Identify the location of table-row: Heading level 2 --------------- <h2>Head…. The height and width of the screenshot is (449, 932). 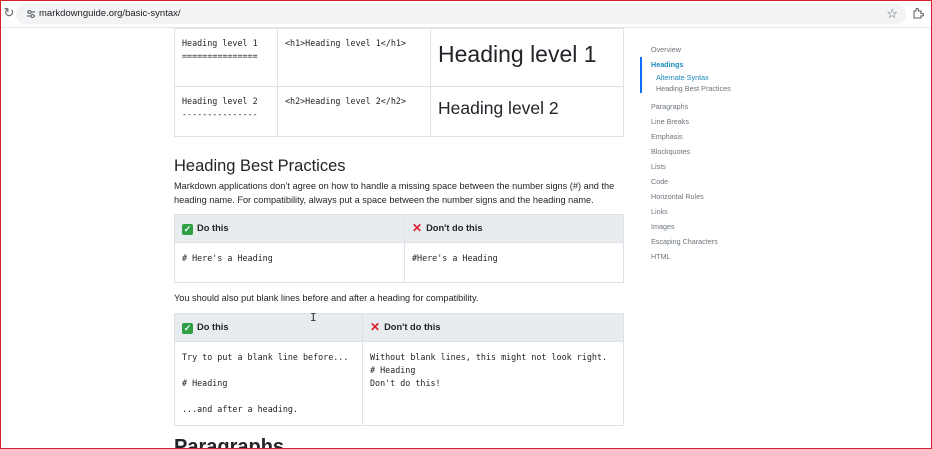
(399, 111).